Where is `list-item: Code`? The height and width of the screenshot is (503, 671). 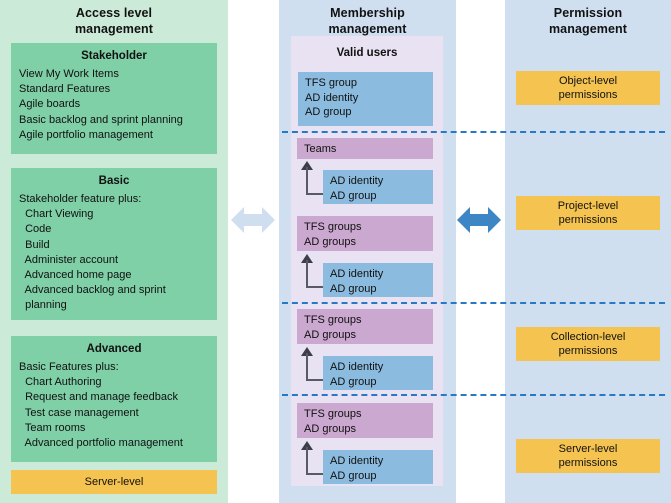
list-item: Code is located at coordinates (35, 229).